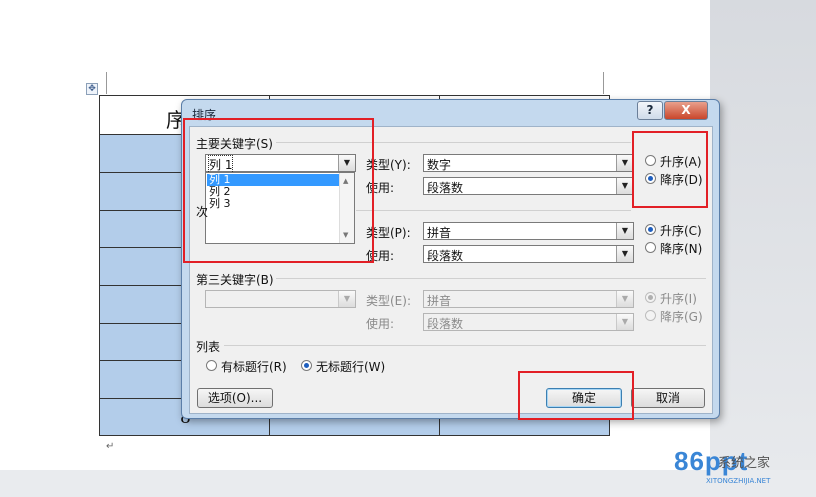 The height and width of the screenshot is (497, 816). What do you see at coordinates (681, 230) in the screenshot?
I see `secondary-asc-label: 升序(C)` at bounding box center [681, 230].